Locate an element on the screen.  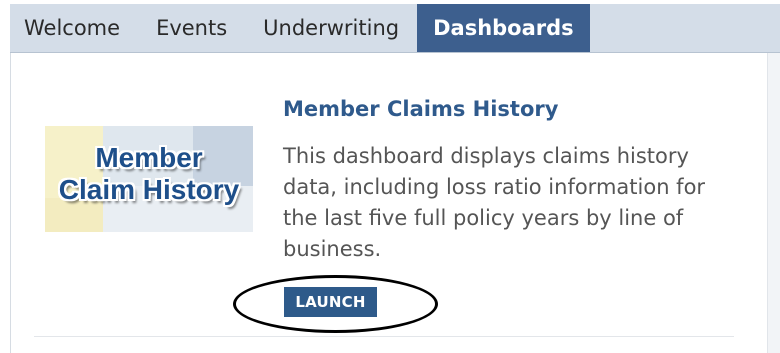
tab-events: Events is located at coordinates (191, 28).